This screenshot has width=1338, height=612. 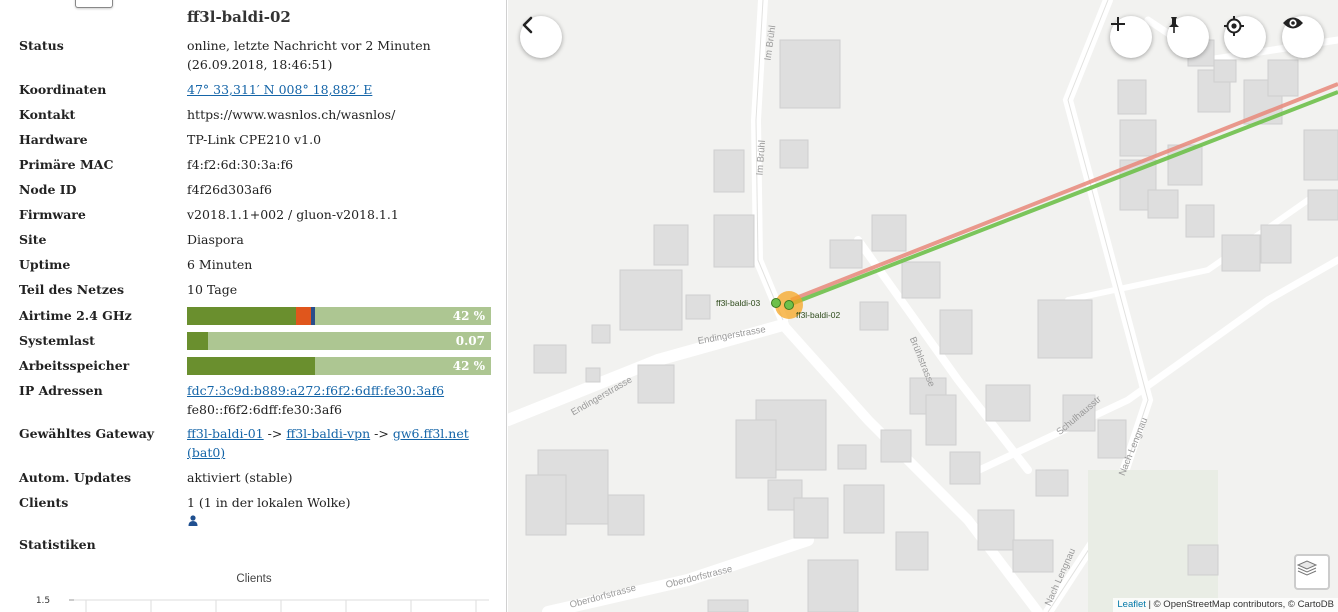 I want to click on gateway-interface-link: (bat0), so click(x=206, y=452).